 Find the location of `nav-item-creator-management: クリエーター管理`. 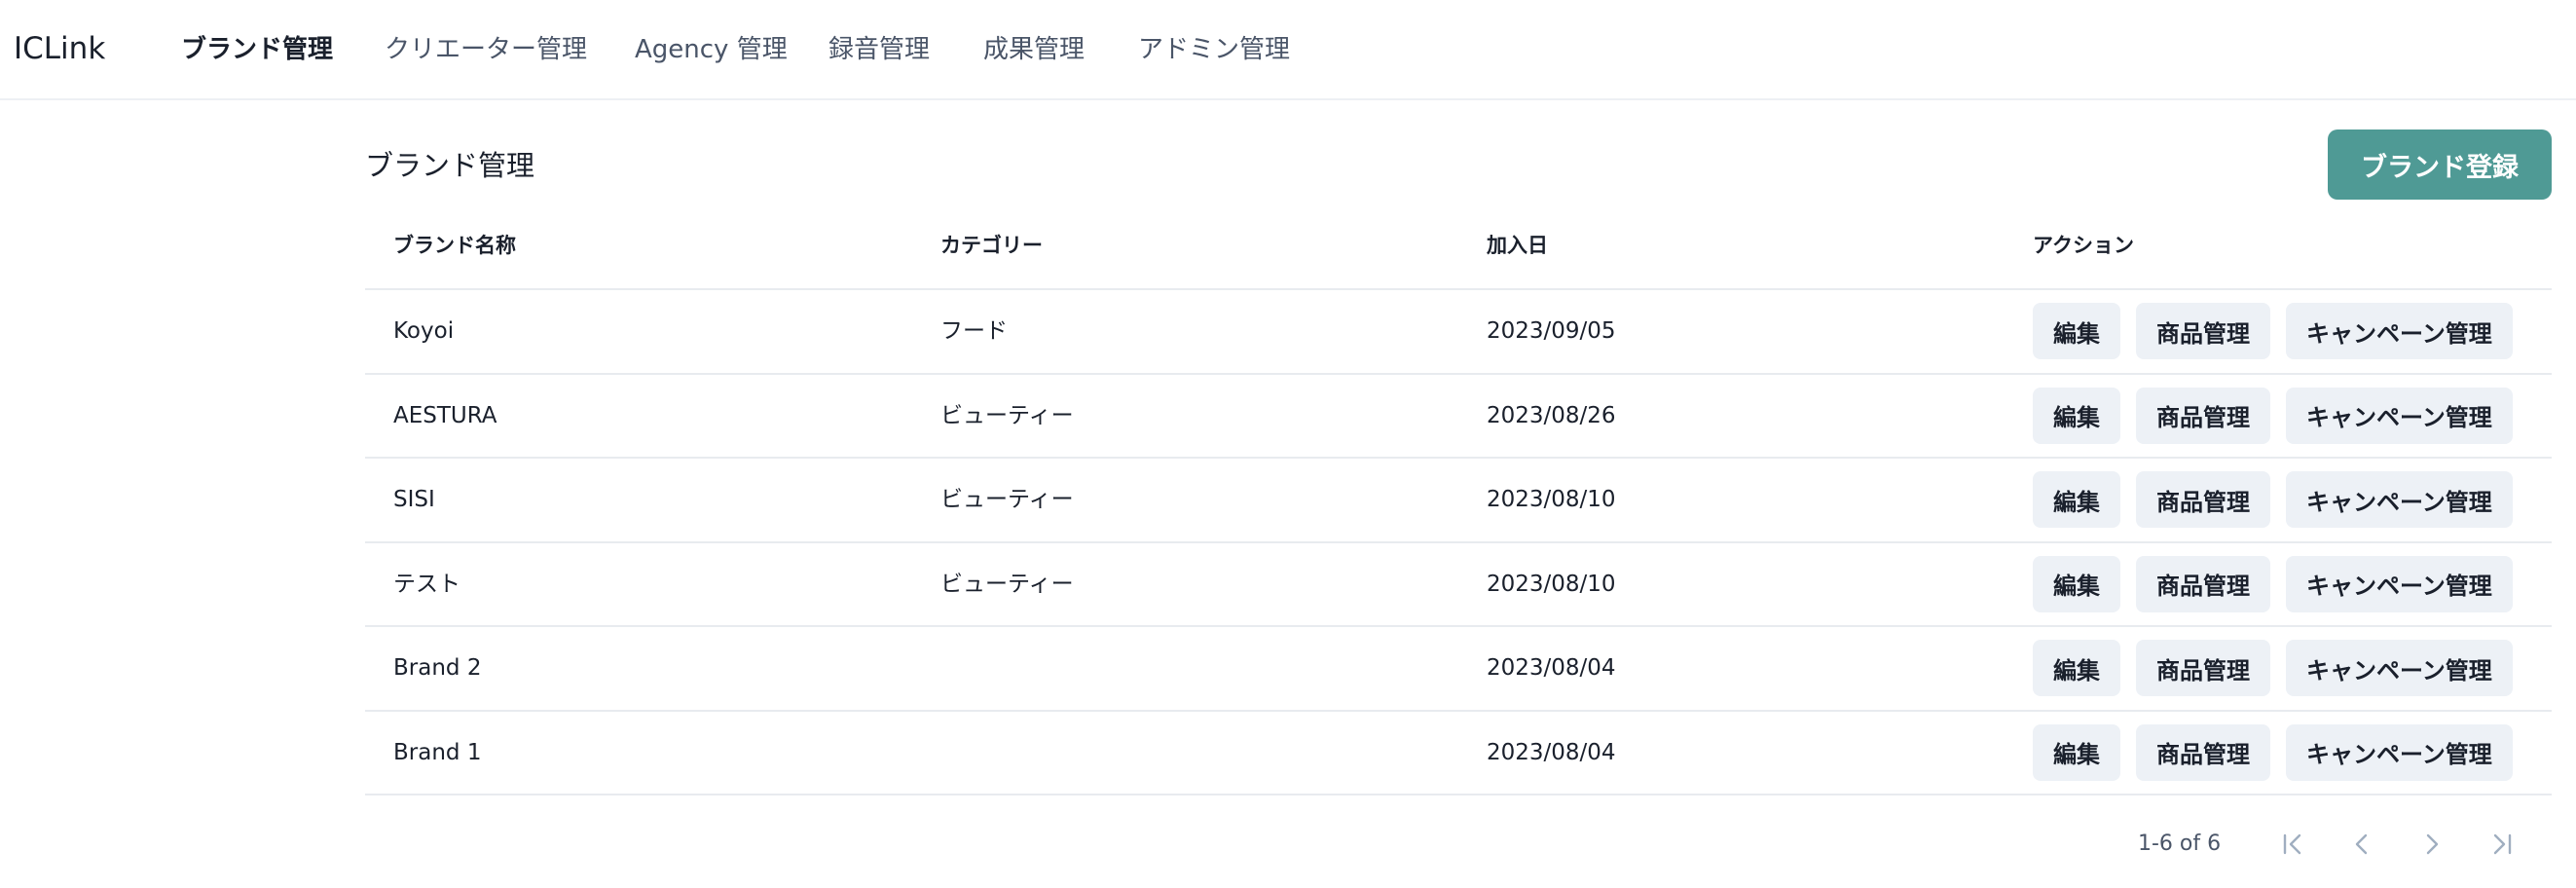

nav-item-creator-management: クリエーター管理 is located at coordinates (486, 49).